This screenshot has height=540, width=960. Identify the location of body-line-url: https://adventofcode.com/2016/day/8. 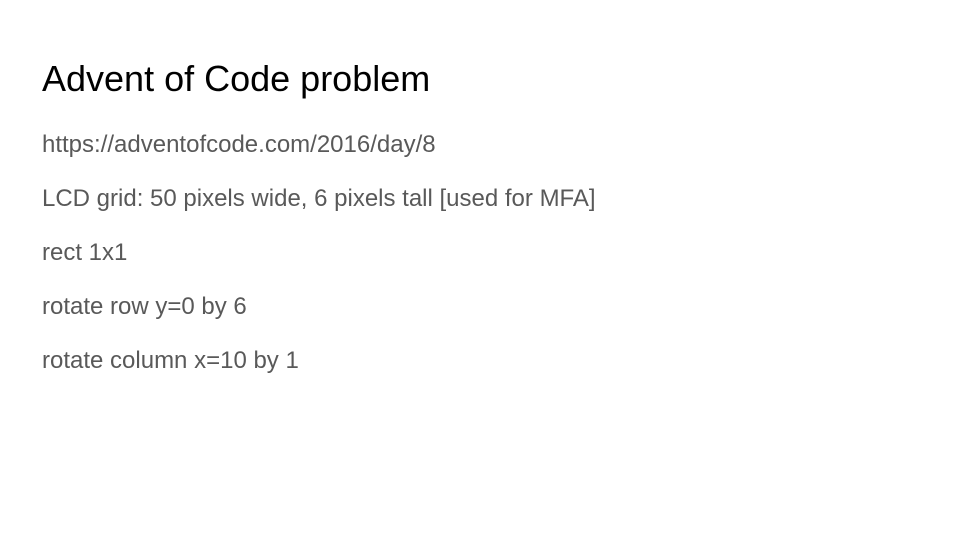
(239, 144).